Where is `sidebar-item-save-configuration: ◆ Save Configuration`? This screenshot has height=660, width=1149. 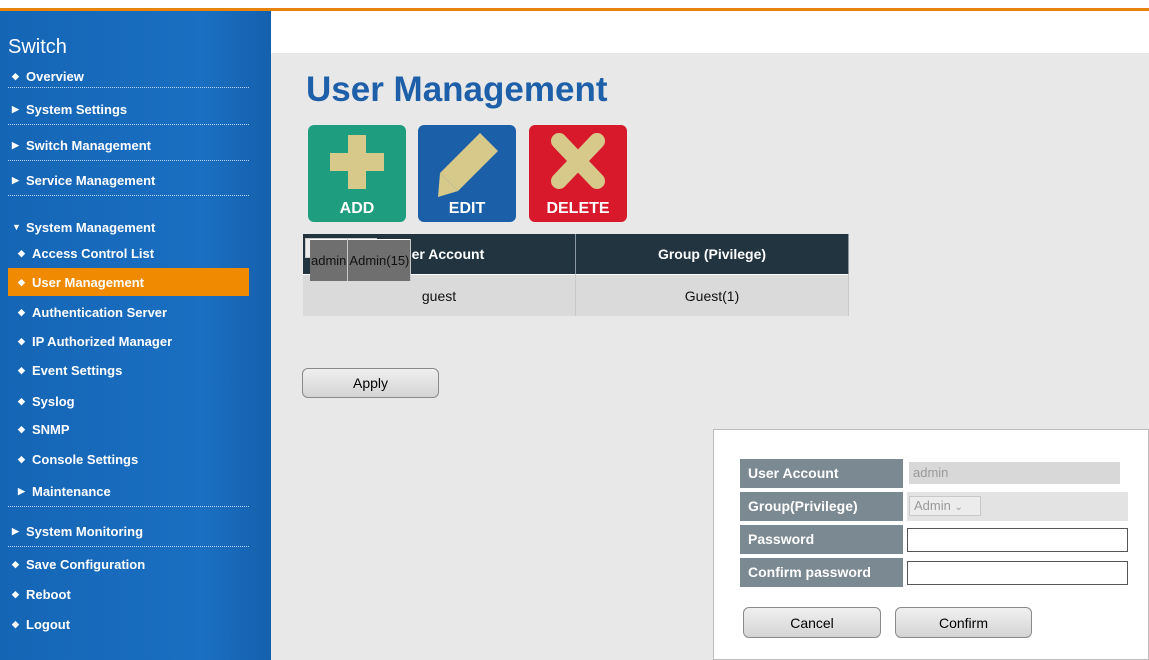 sidebar-item-save-configuration: ◆ Save Configuration is located at coordinates (128, 564).